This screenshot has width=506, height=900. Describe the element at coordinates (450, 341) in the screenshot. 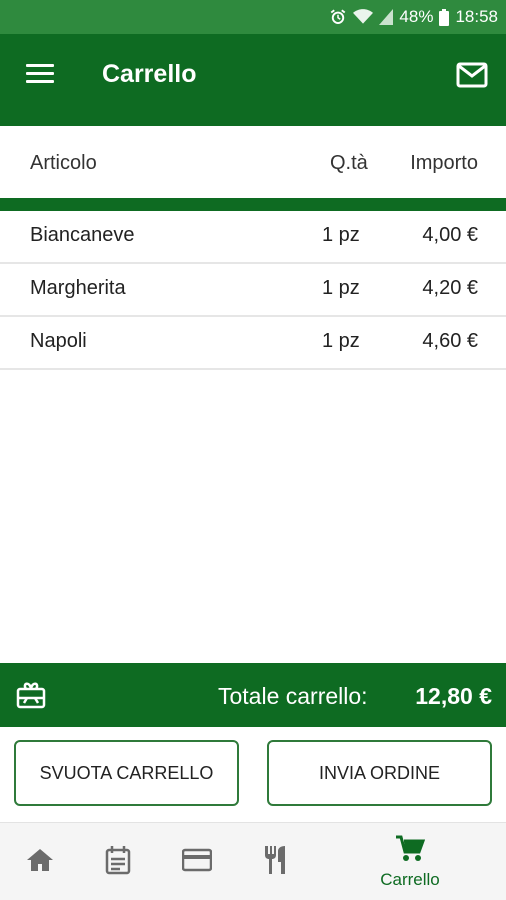

I see `item-price: 4,60 €` at that location.